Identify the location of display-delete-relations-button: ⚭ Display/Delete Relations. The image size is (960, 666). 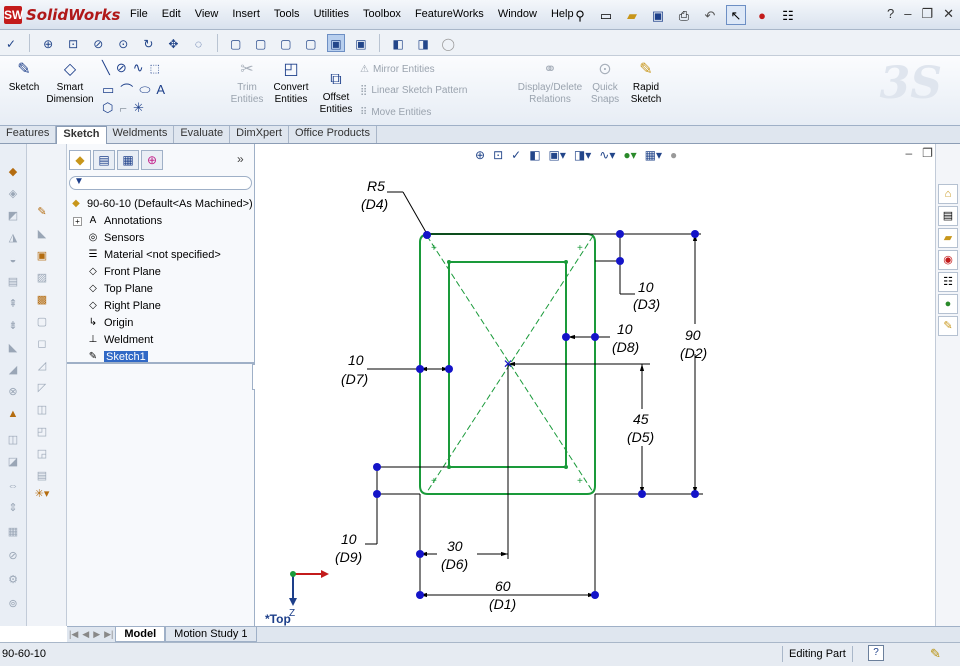
(550, 83).